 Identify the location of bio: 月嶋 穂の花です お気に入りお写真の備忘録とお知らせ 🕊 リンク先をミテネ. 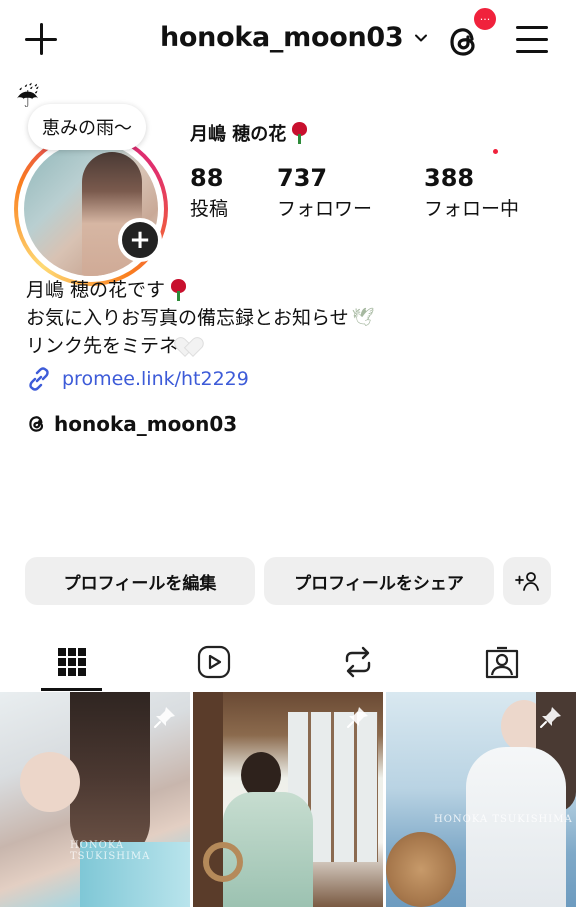
(200, 318).